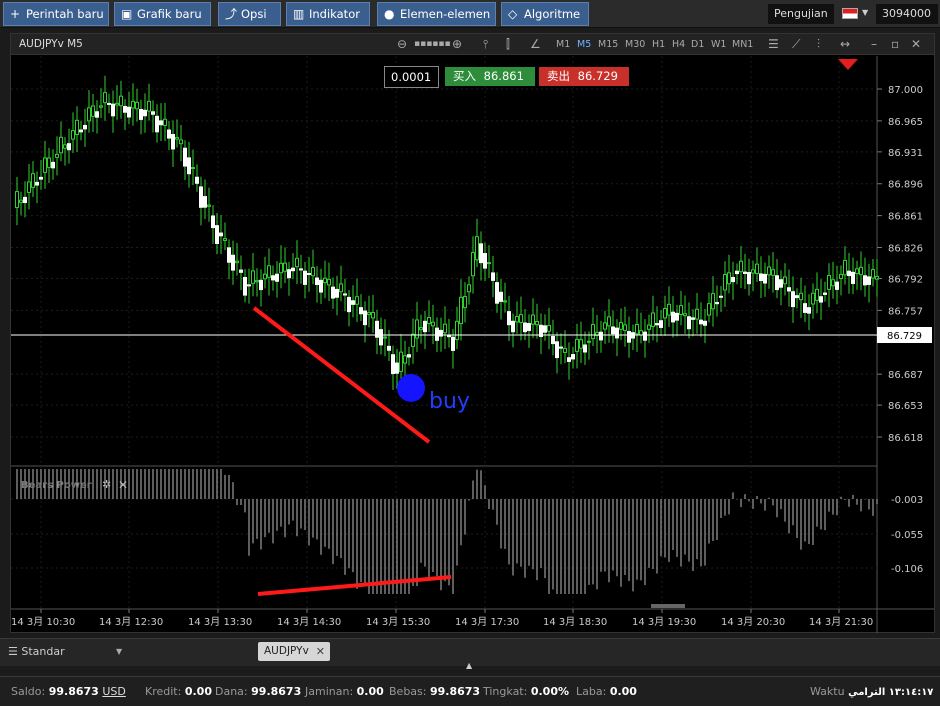  I want to click on time-tick-label: 14 3月 20:30, so click(753, 622).